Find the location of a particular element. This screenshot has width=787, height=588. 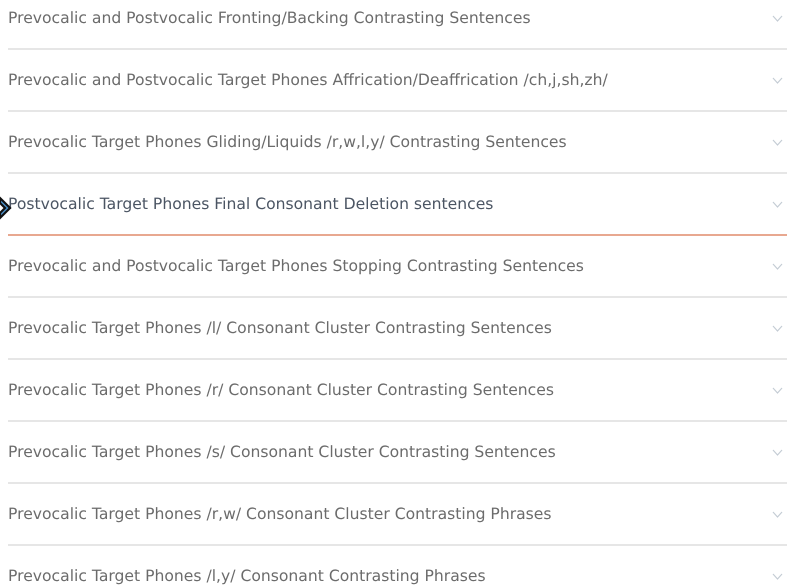

accordion-header: Prevocalic Target Phones /l,y/ Consonant Contrasting Phrases is located at coordinates (397, 567).